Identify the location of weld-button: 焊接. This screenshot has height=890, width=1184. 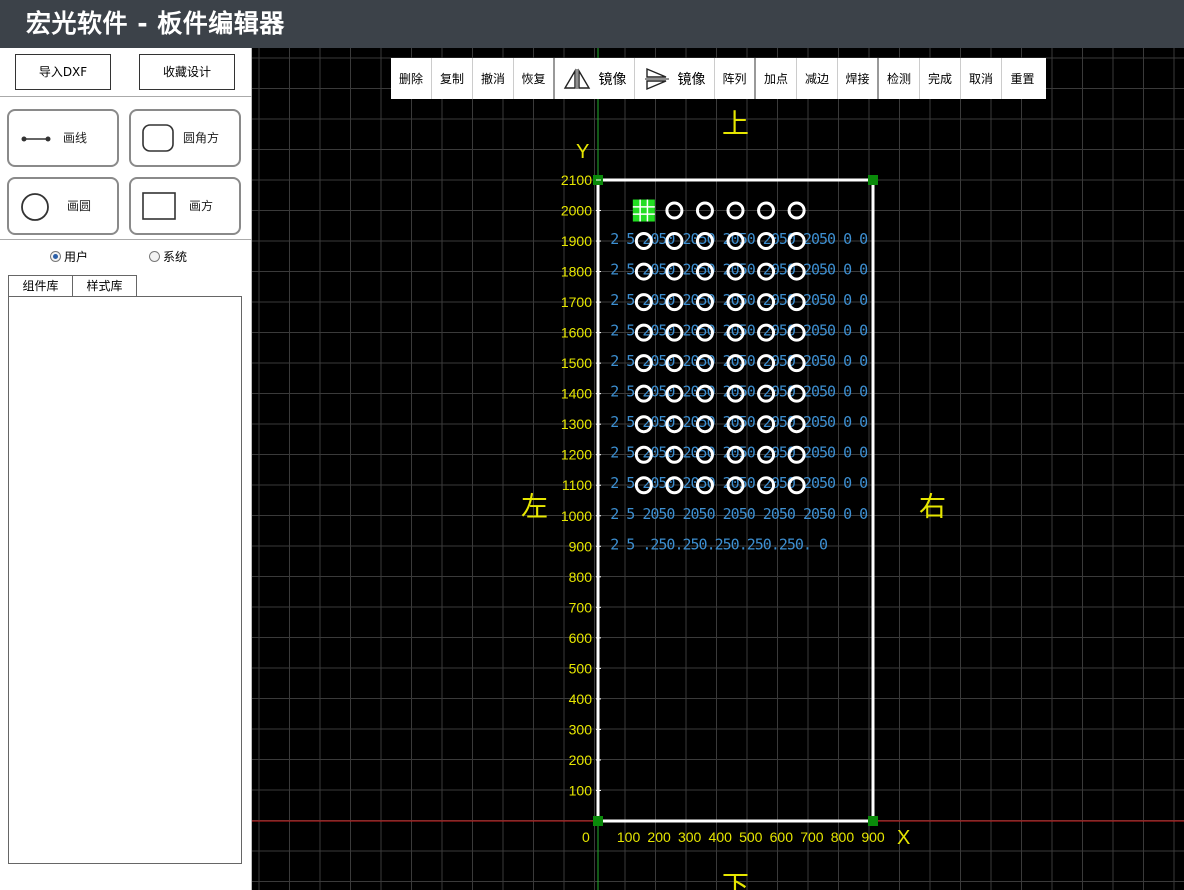
(858, 78).